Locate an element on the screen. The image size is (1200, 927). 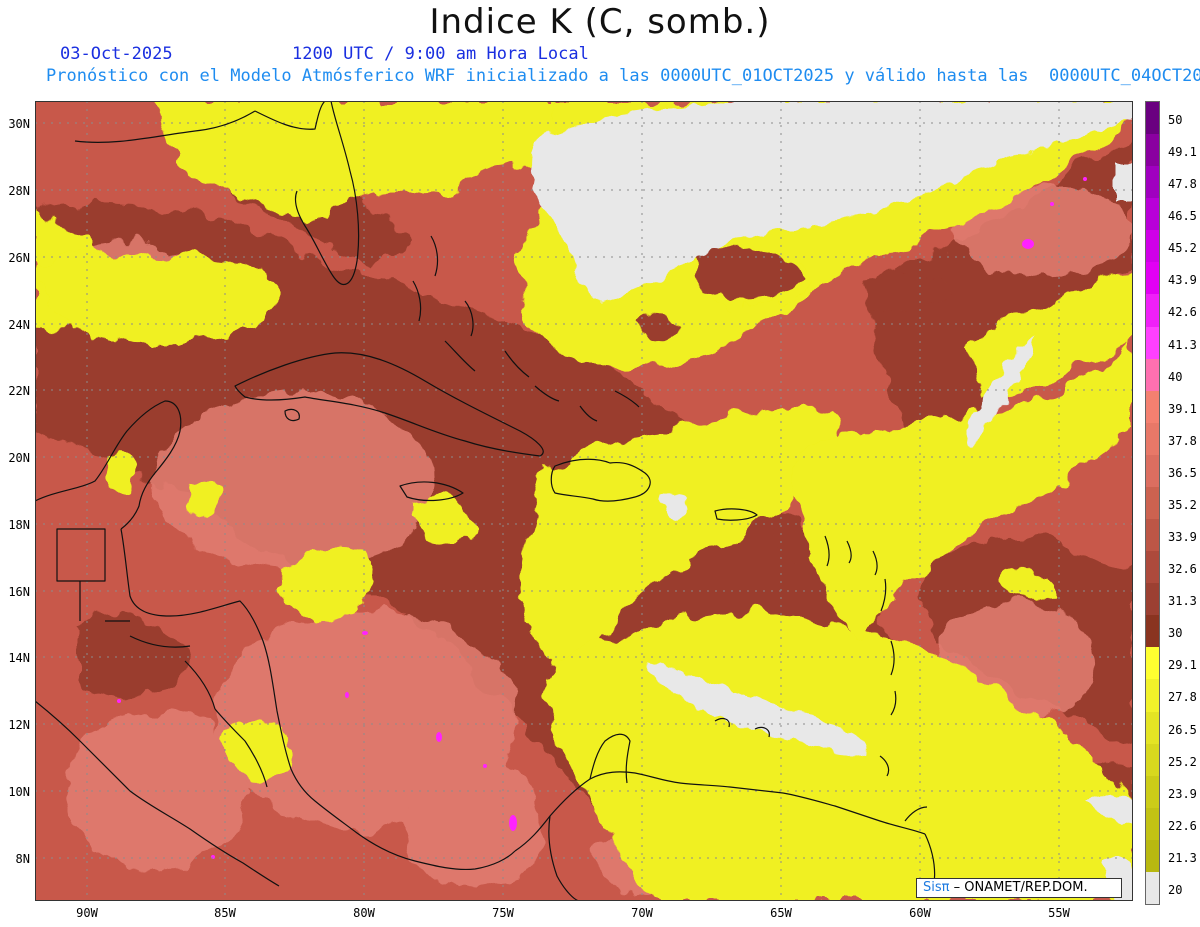
chart-title: Indice K (C, somb.) is located at coordinates (600, 22).